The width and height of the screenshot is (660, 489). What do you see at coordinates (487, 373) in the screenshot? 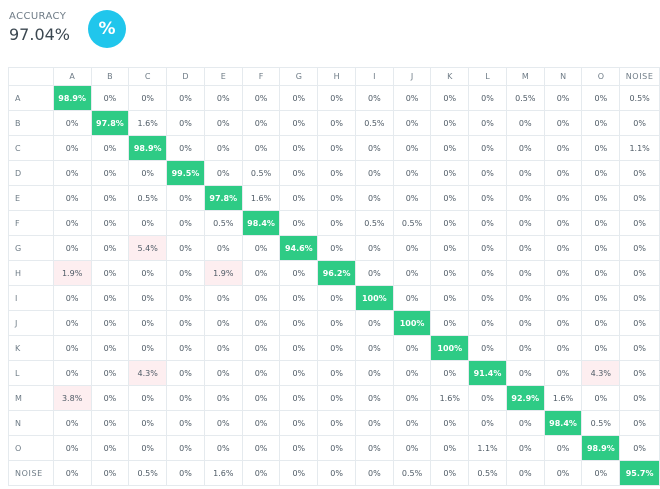
I see `correct-prediction-cell: 91.4%` at bounding box center [487, 373].